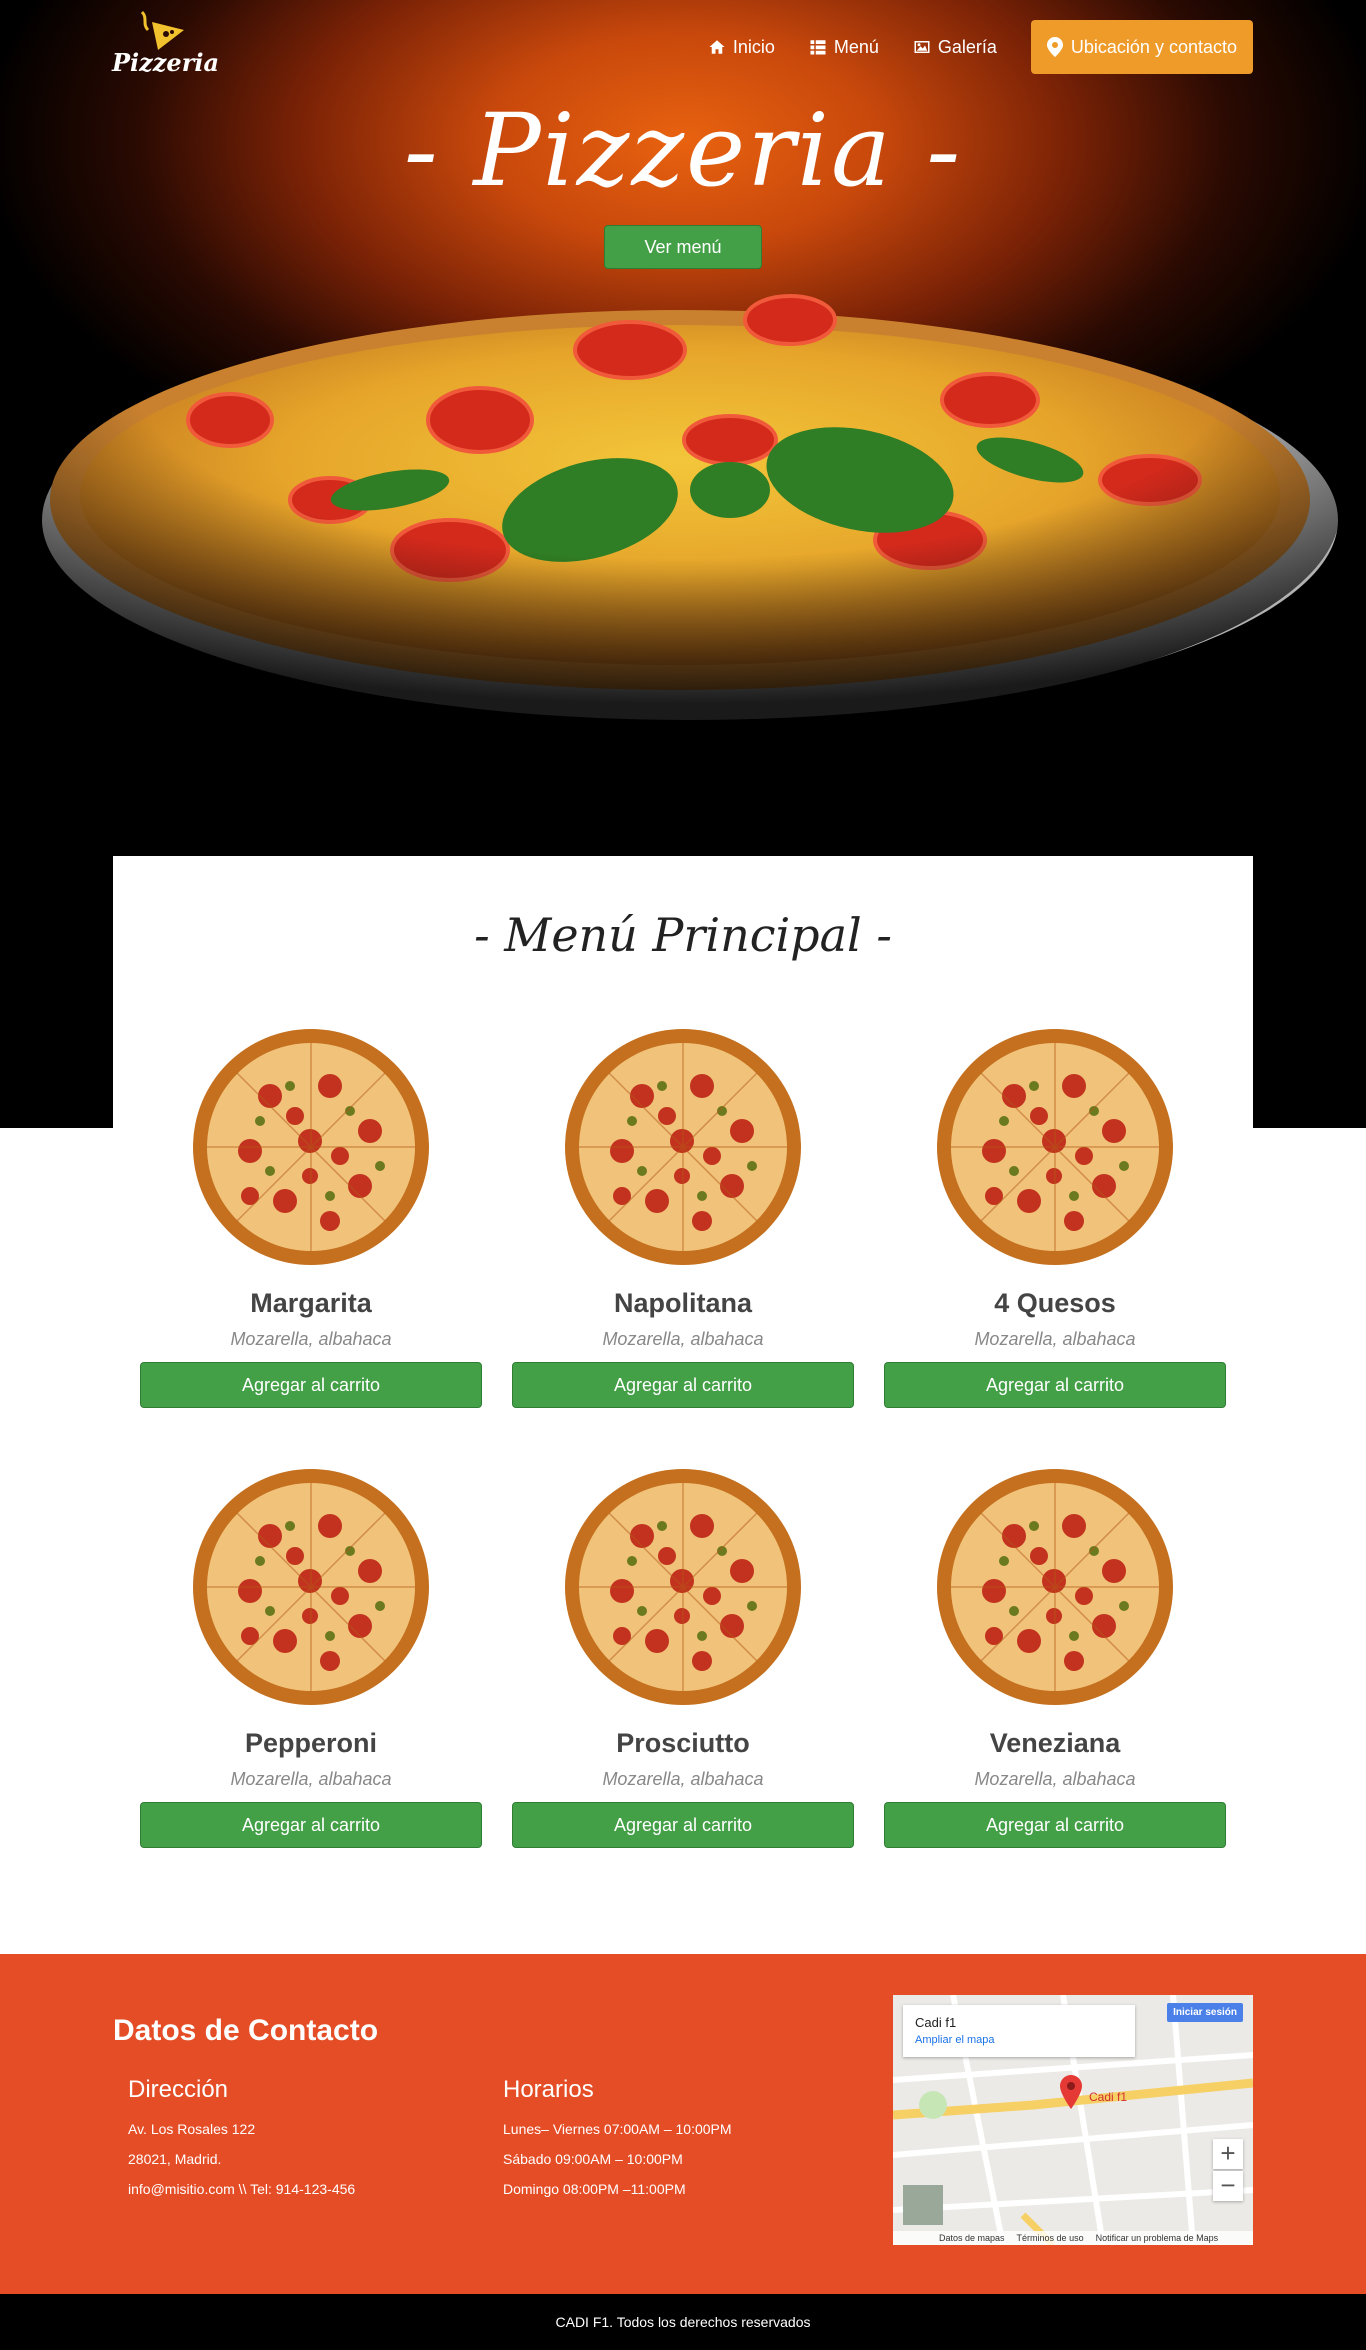 This screenshot has width=1366, height=2350. I want to click on address-line: info@misitio.com \\ Tel: 914-123-456, so click(242, 2189).